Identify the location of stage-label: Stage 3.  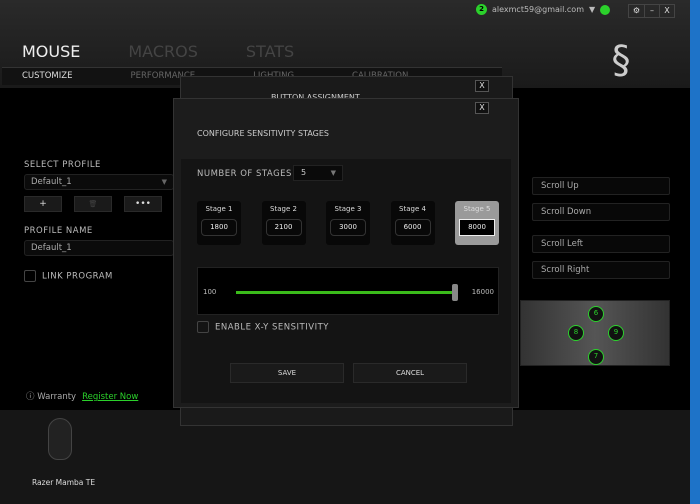
(348, 209).